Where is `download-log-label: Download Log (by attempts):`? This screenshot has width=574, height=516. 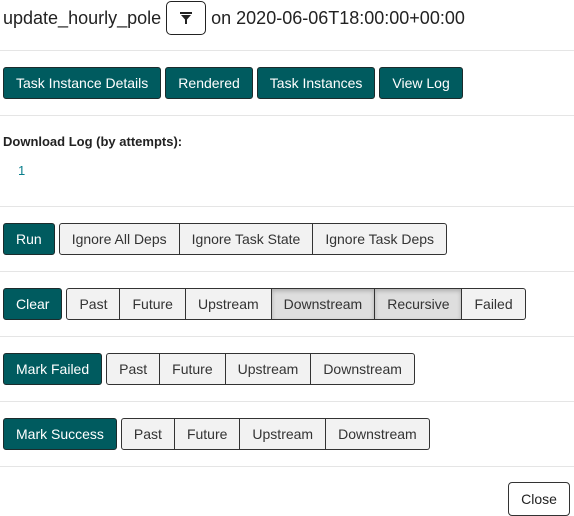 download-log-label: Download Log (by attempts): is located at coordinates (93, 141).